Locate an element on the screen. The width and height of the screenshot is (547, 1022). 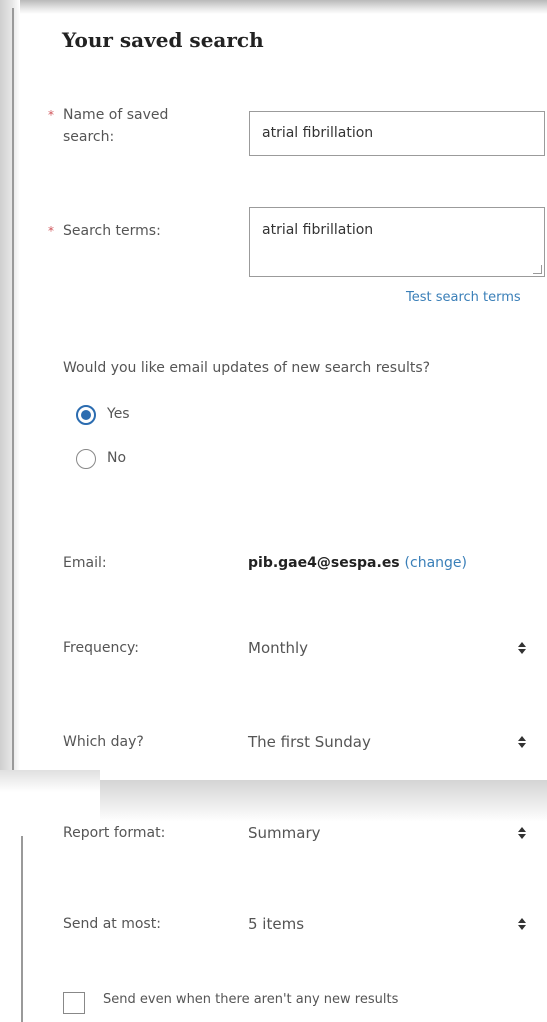
name-label-line1: Name of saved is located at coordinates (116, 115).